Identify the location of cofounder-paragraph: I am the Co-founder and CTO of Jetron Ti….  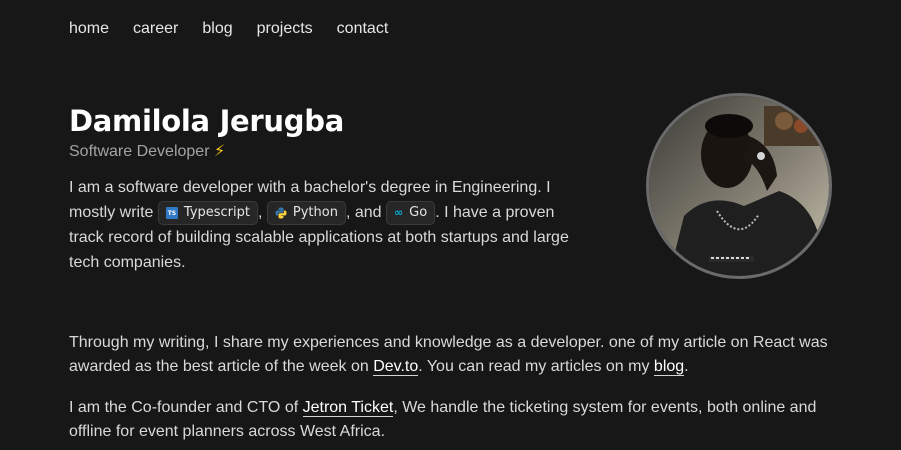
(449, 420).